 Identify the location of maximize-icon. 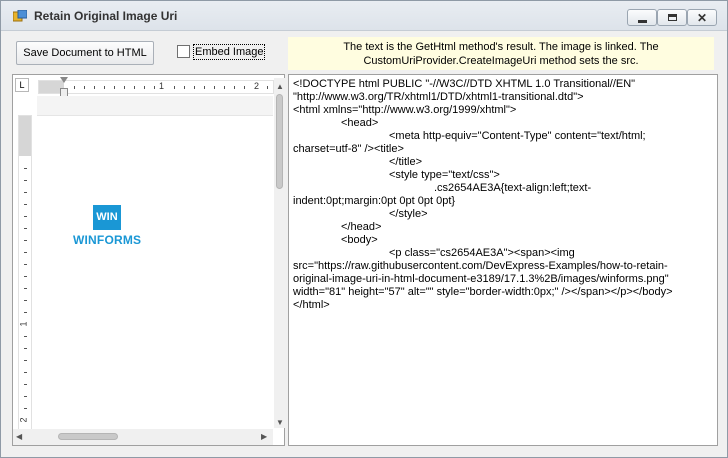
(672, 17).